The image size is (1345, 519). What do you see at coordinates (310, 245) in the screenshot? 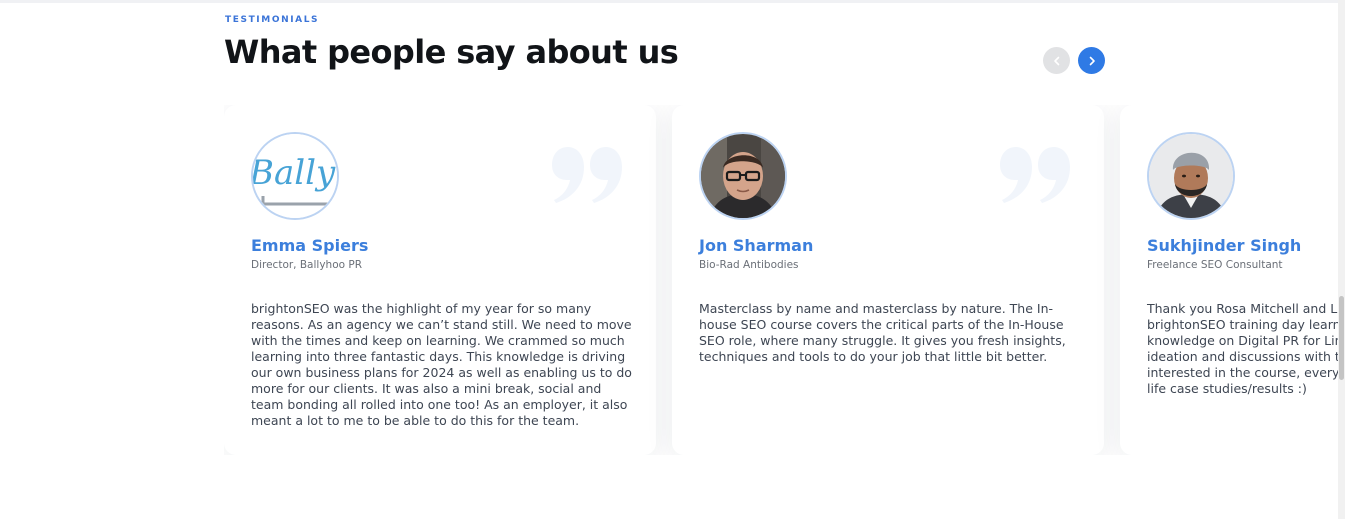
I see `testimonial-name: Emma Spiers` at bounding box center [310, 245].